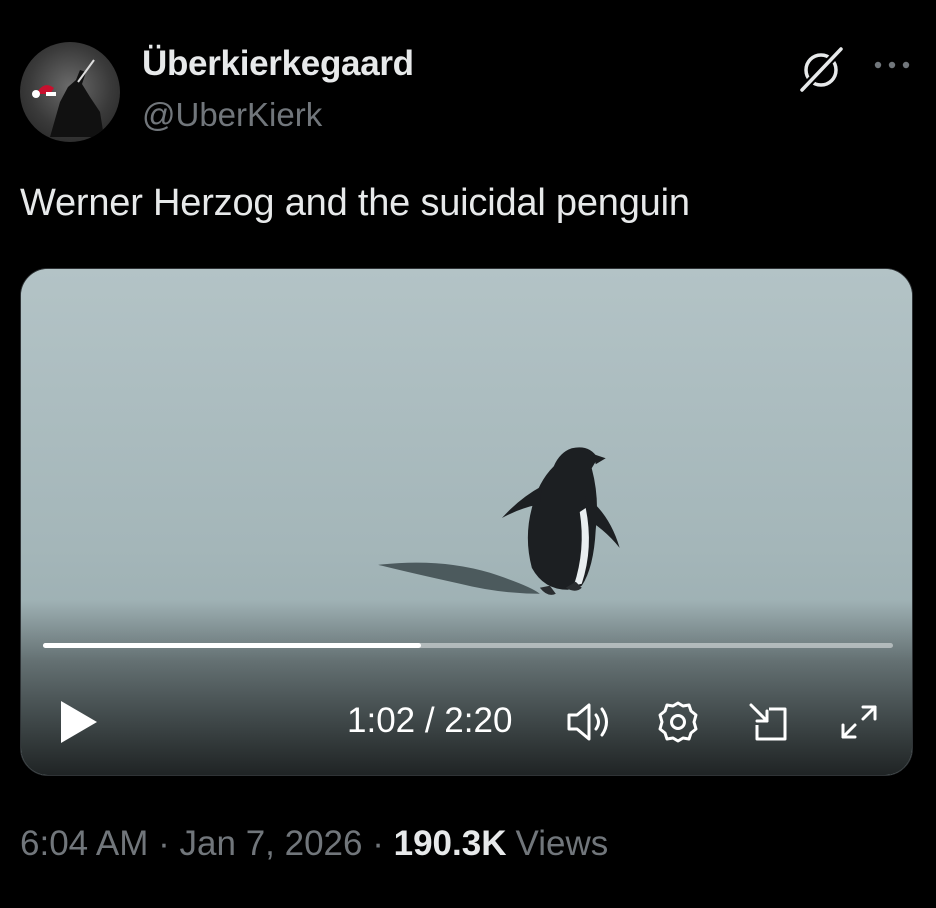  Describe the element at coordinates (278, 64) in the screenshot. I see `author-display-name: Überkierkegaard` at that location.